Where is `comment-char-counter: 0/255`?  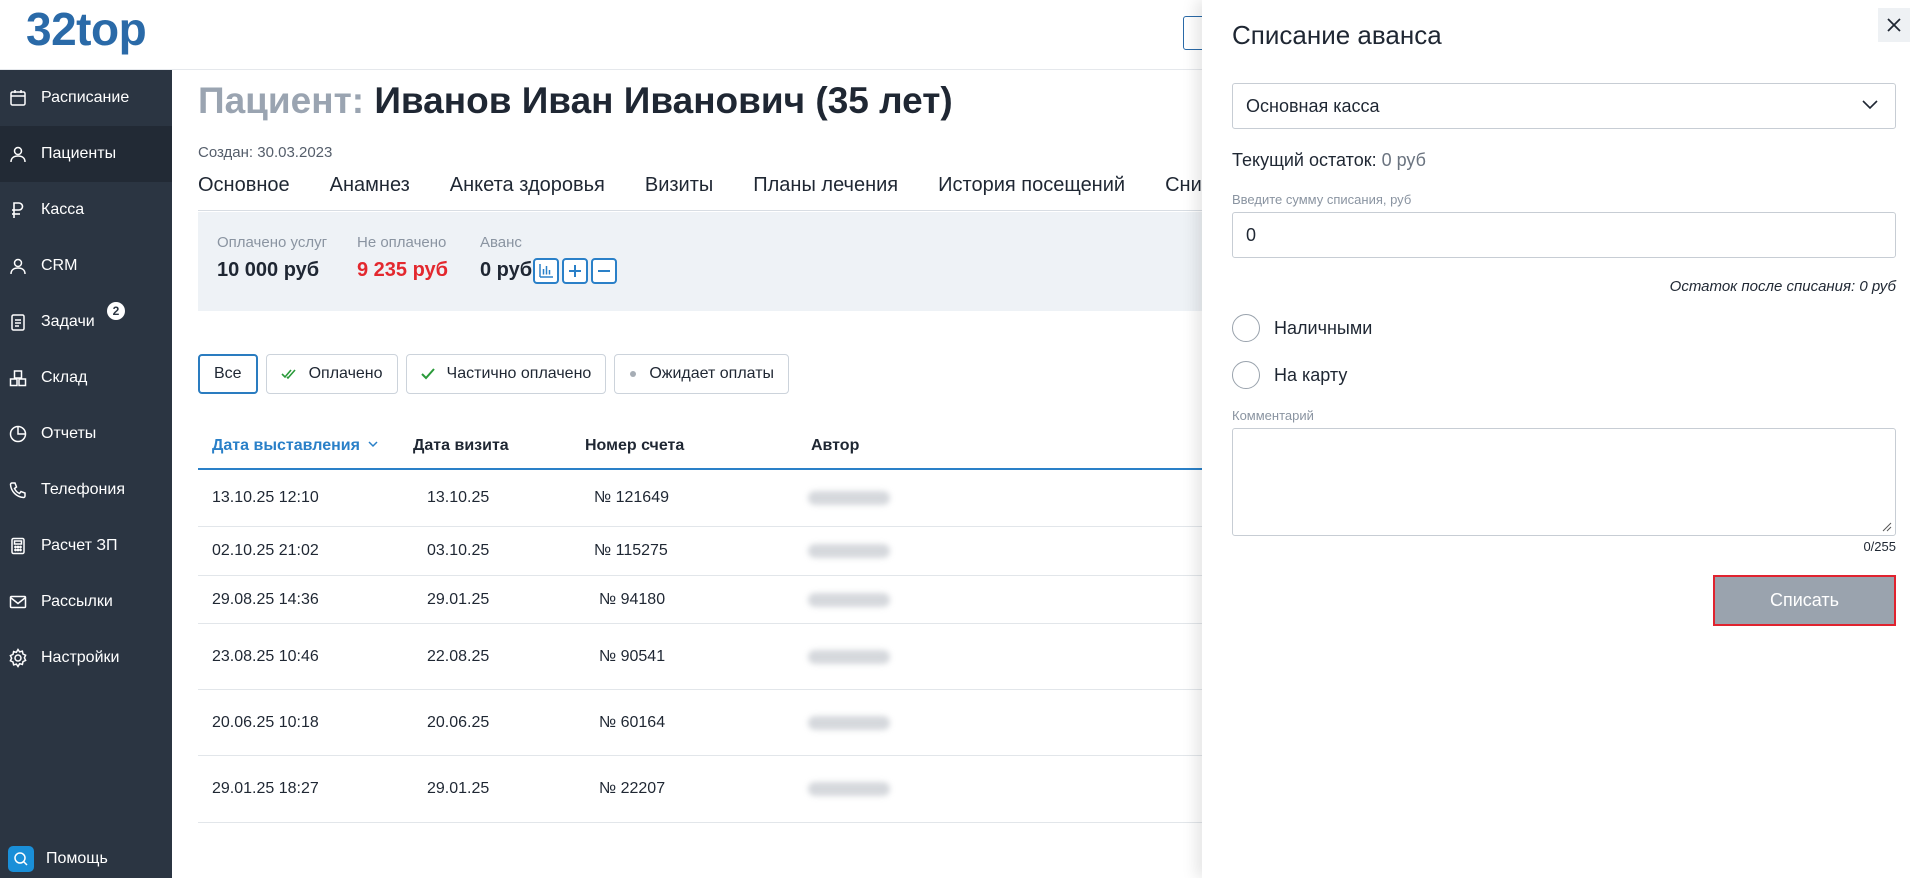 comment-char-counter: 0/255 is located at coordinates (1879, 546).